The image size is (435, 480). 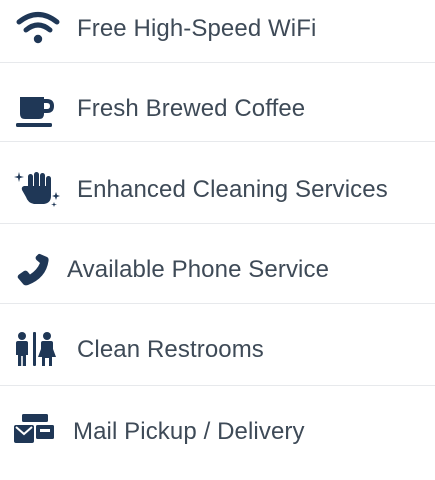 What do you see at coordinates (191, 108) in the screenshot?
I see `amenity-label: Fresh Brewed Coffee` at bounding box center [191, 108].